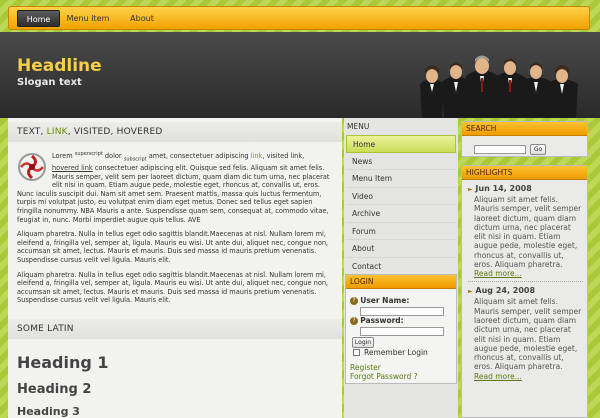 The image size is (600, 418). I want to click on logo-swirl-icon, so click(32, 167).